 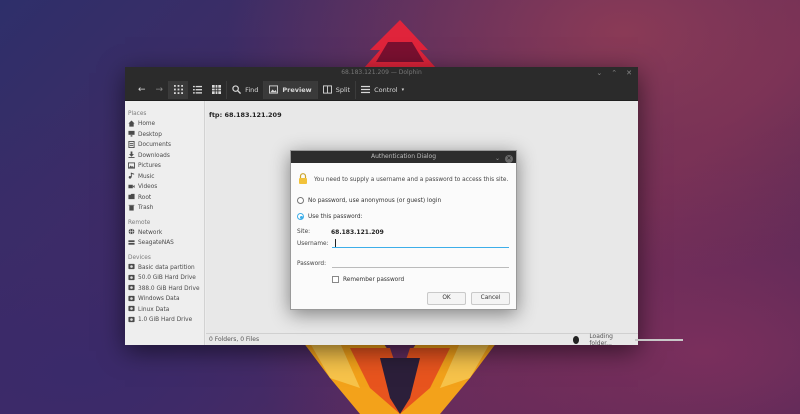 I want to click on sidebar-item-label: Music, so click(x=146, y=176).